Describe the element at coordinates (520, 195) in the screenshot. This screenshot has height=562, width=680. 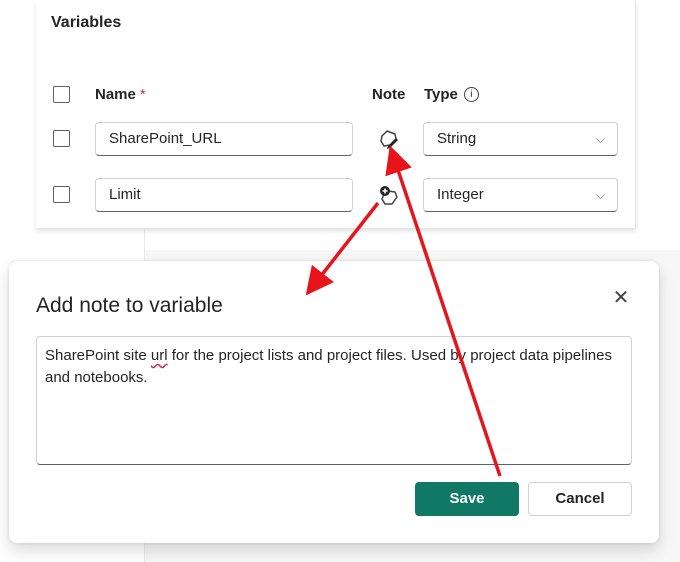
I see `type-dropdown: Integer ⌵` at that location.